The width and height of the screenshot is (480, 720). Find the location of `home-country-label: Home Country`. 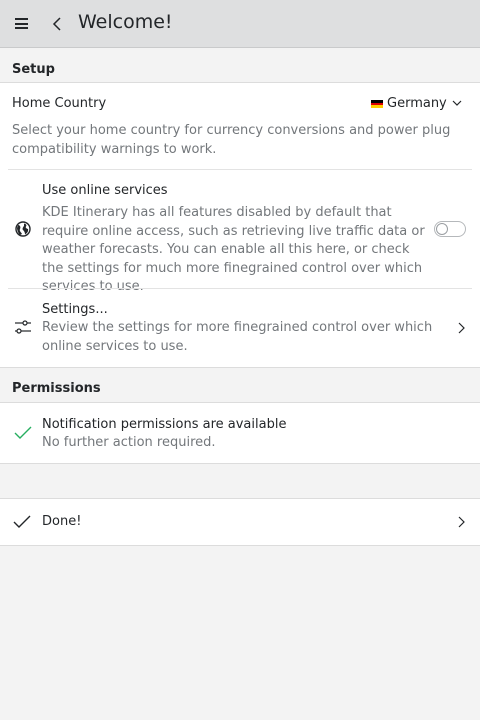

home-country-label: Home Country is located at coordinates (59, 103).